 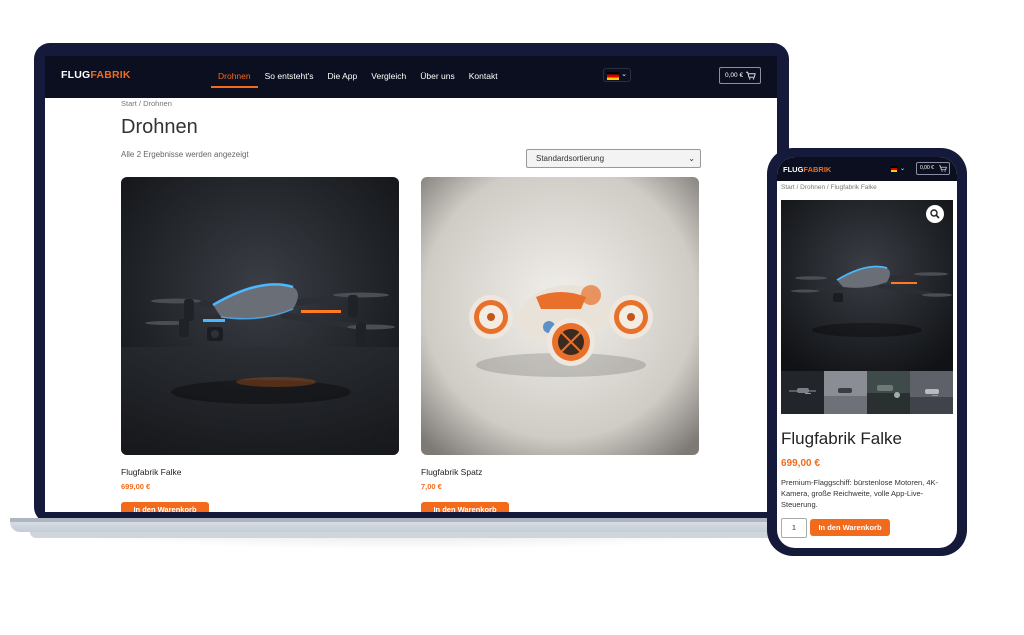 What do you see at coordinates (794, 528) in the screenshot?
I see `quantity-input: 1` at bounding box center [794, 528].